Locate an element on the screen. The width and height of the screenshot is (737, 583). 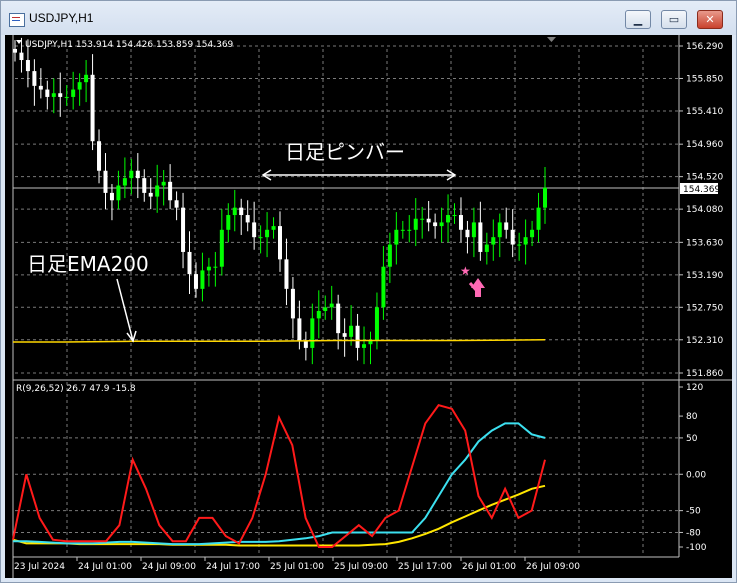
time-label: 25 Jul 09:00 is located at coordinates (361, 567).